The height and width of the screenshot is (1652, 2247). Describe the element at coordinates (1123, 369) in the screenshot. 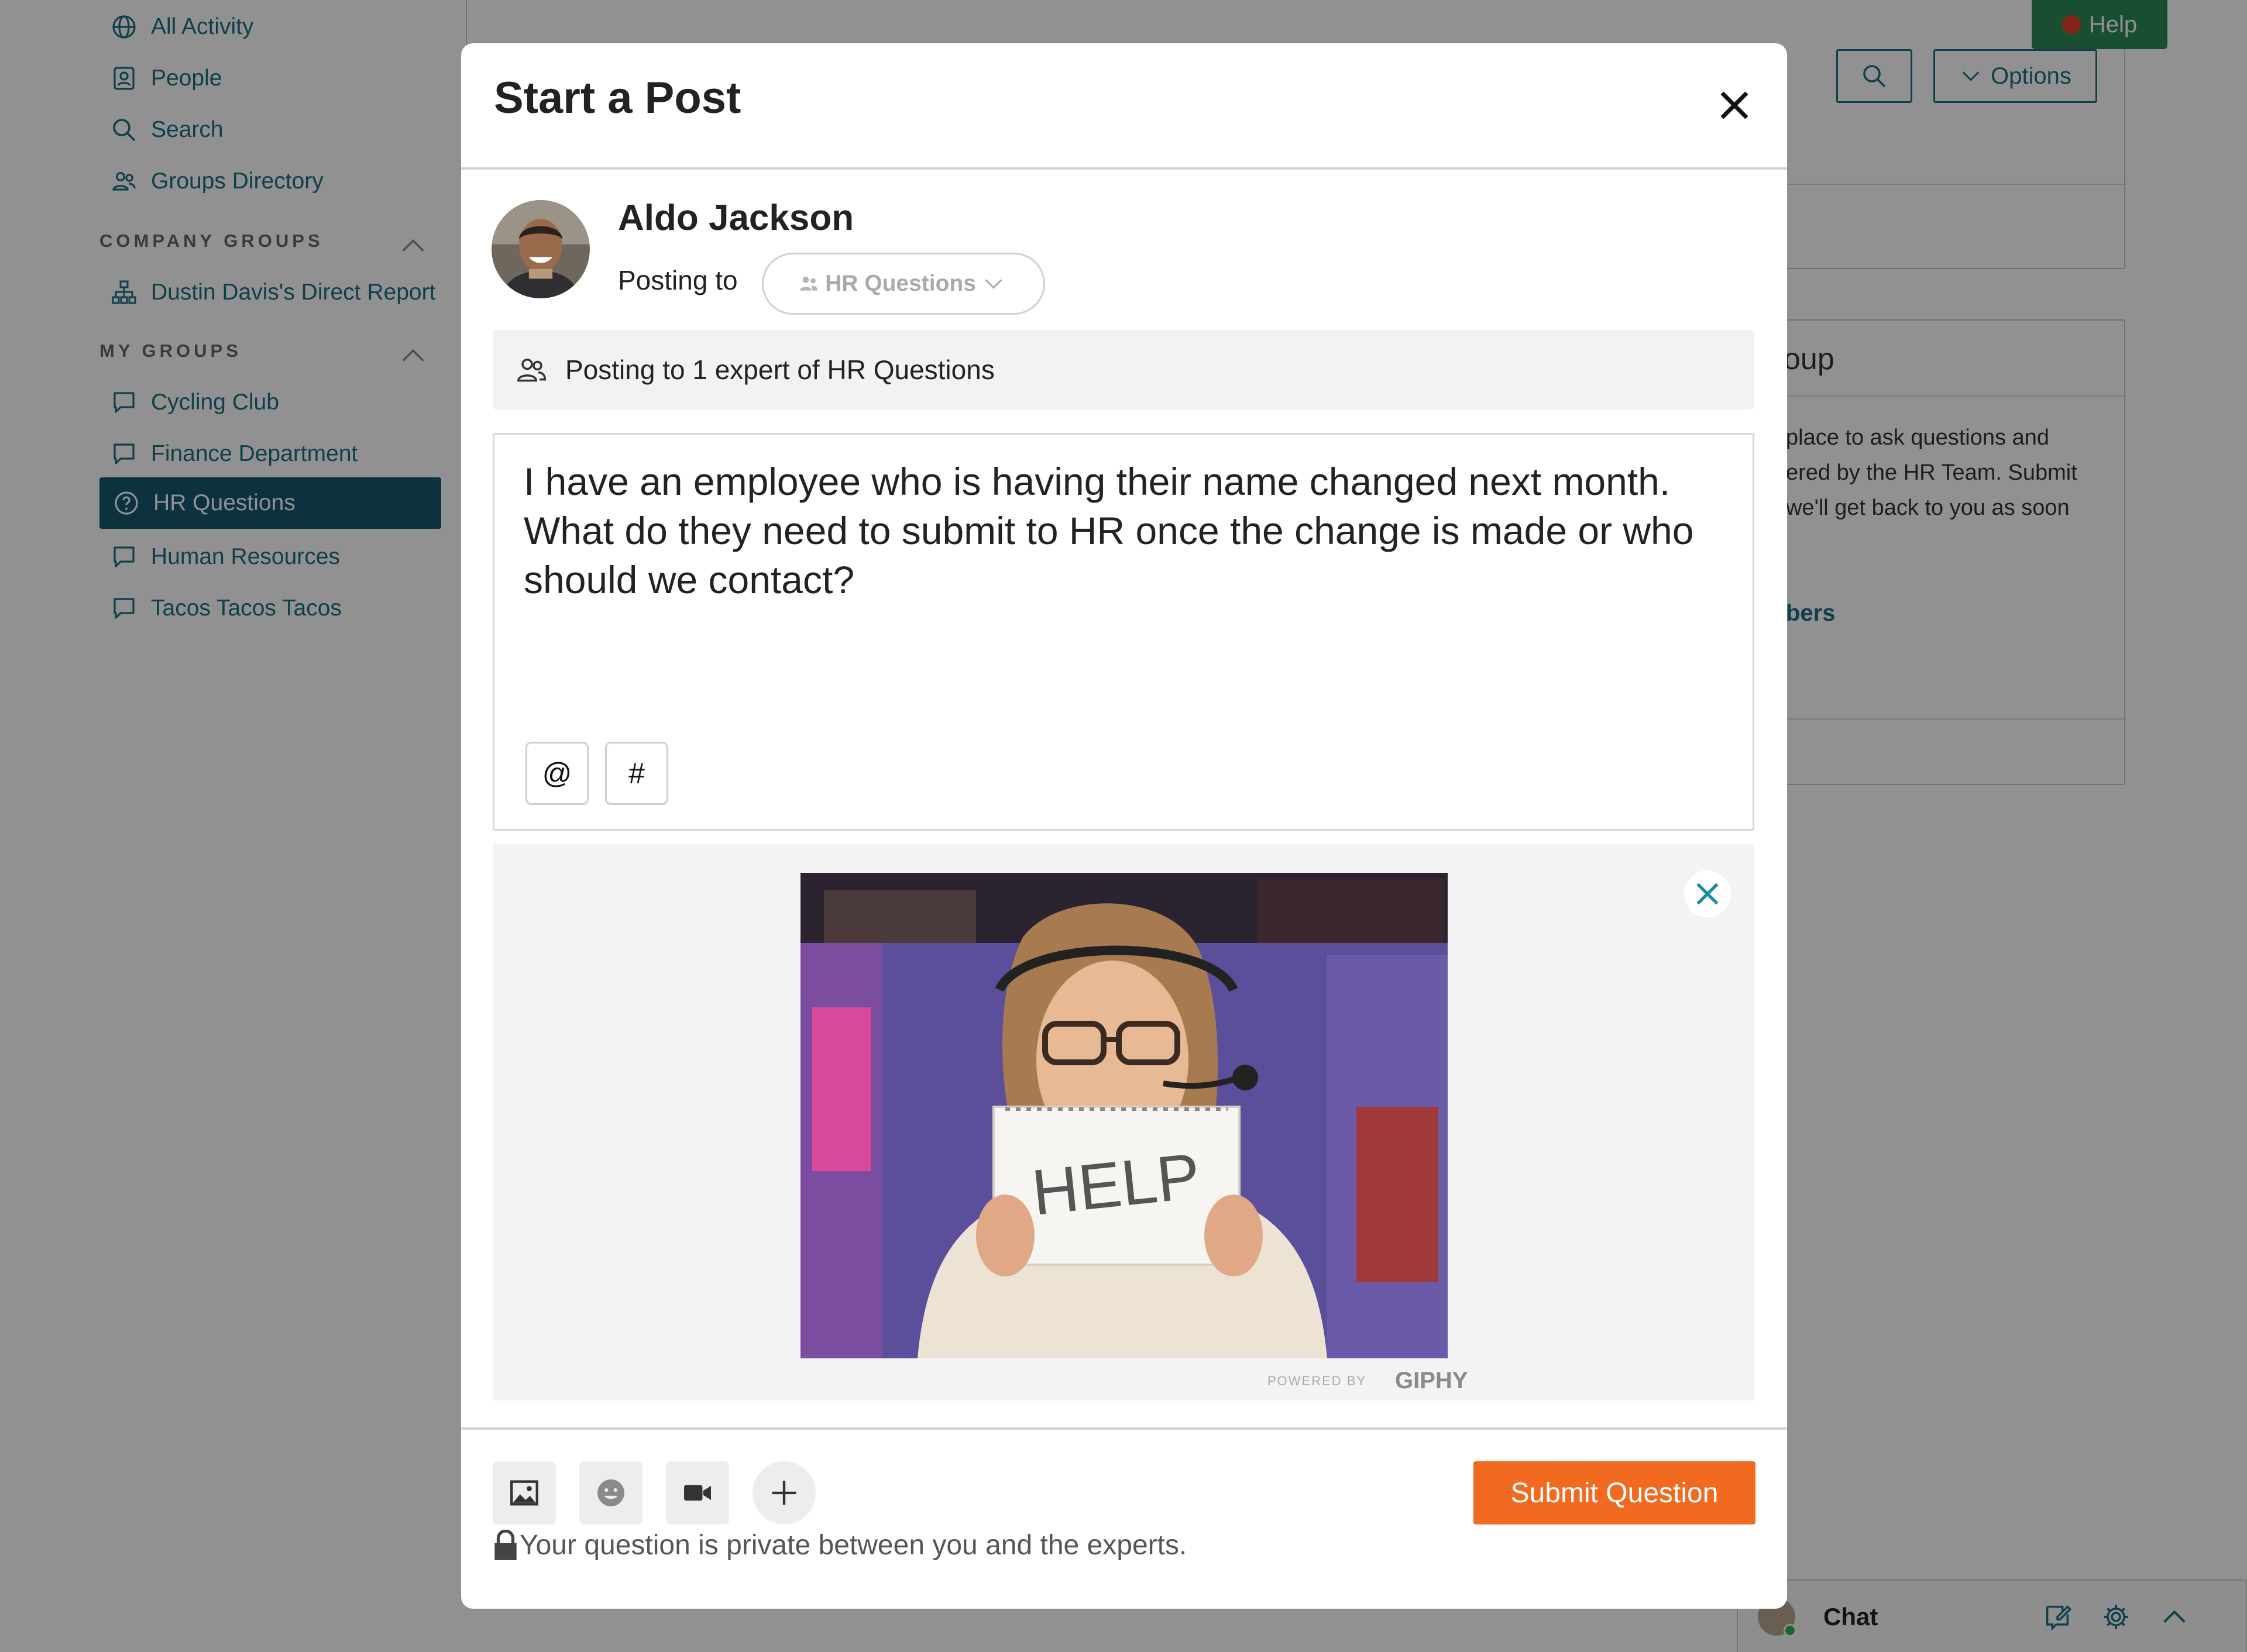

I see `expert-info-bar: Posting to 1 expert of HR Questions` at that location.